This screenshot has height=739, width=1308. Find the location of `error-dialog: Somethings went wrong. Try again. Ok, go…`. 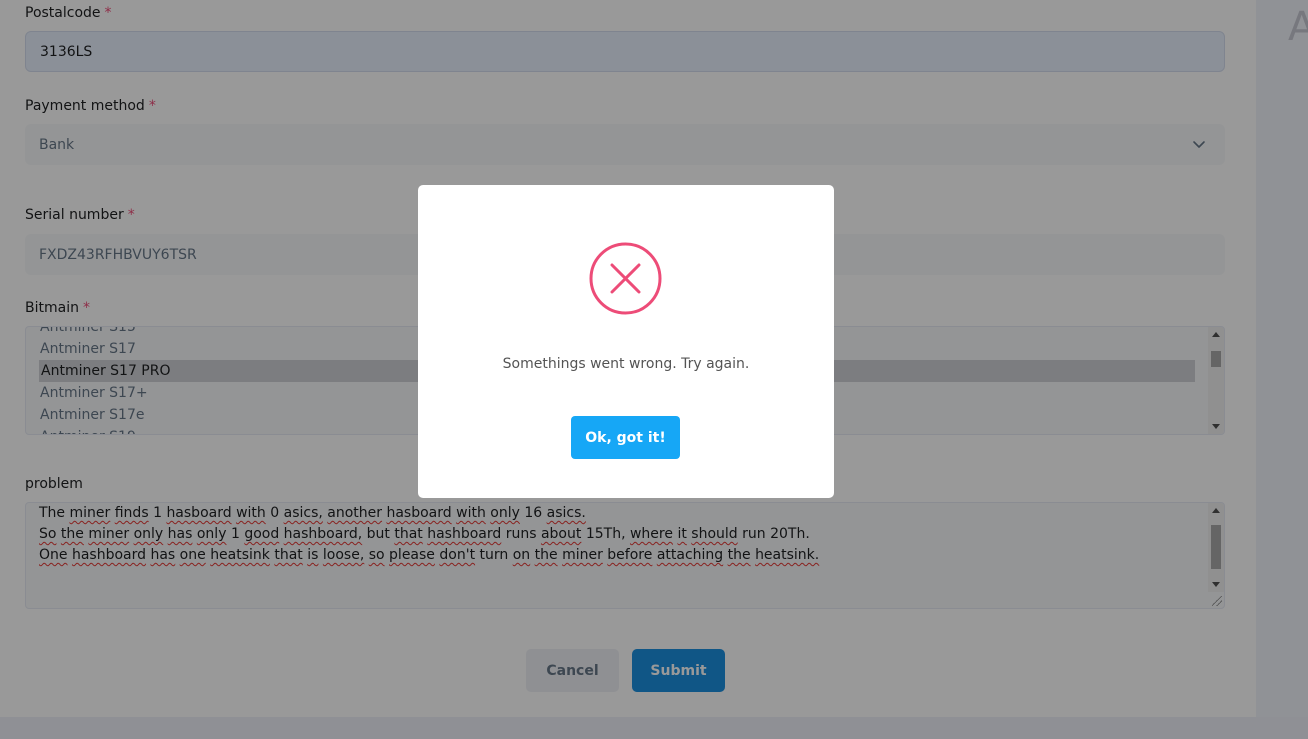

error-dialog: Somethings went wrong. Try again. Ok, go… is located at coordinates (626, 341).